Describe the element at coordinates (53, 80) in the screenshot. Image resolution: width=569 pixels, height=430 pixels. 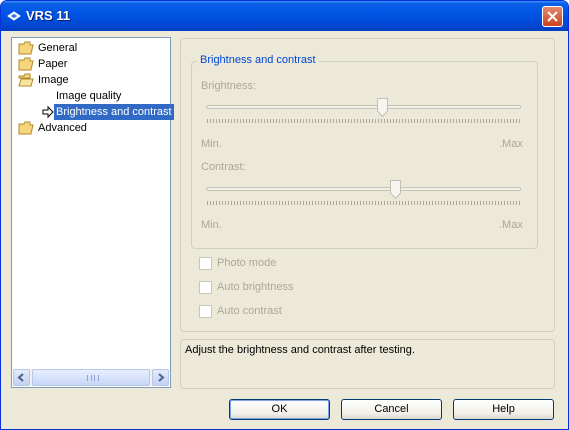
I see `tree-item-label: Image` at that location.